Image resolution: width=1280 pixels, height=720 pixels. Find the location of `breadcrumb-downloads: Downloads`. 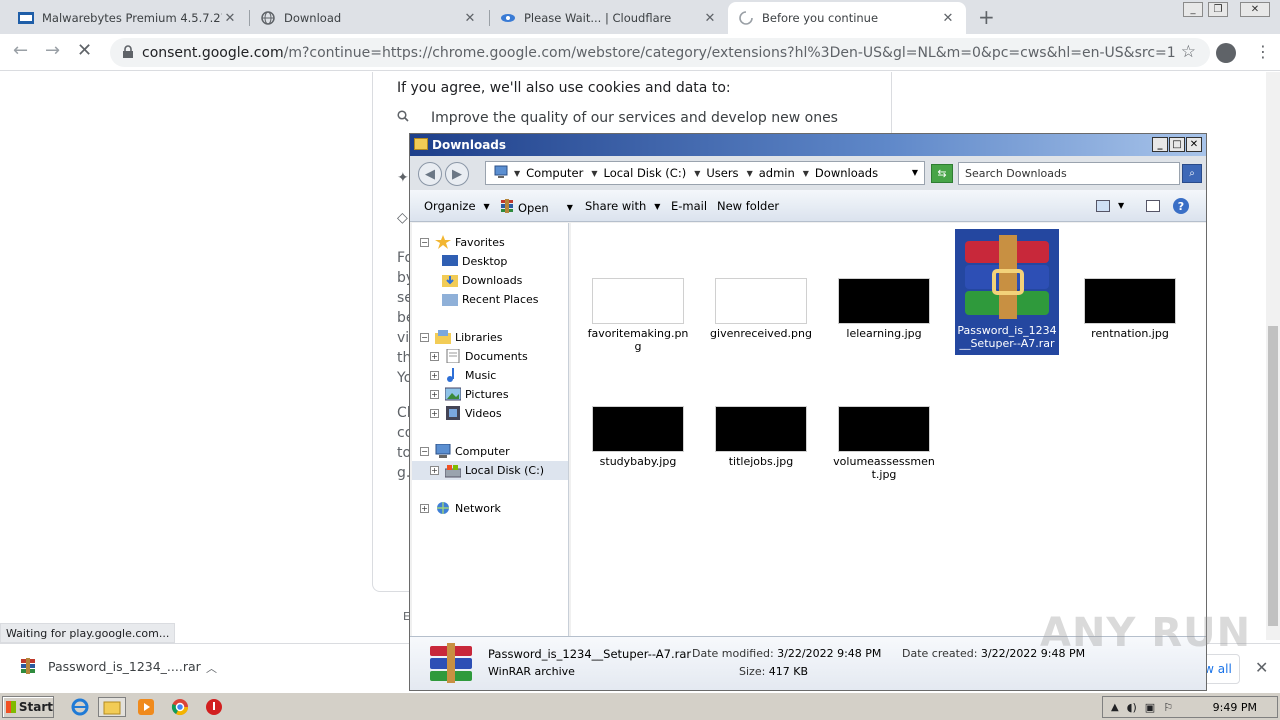

breadcrumb-downloads: Downloads is located at coordinates (846, 173).